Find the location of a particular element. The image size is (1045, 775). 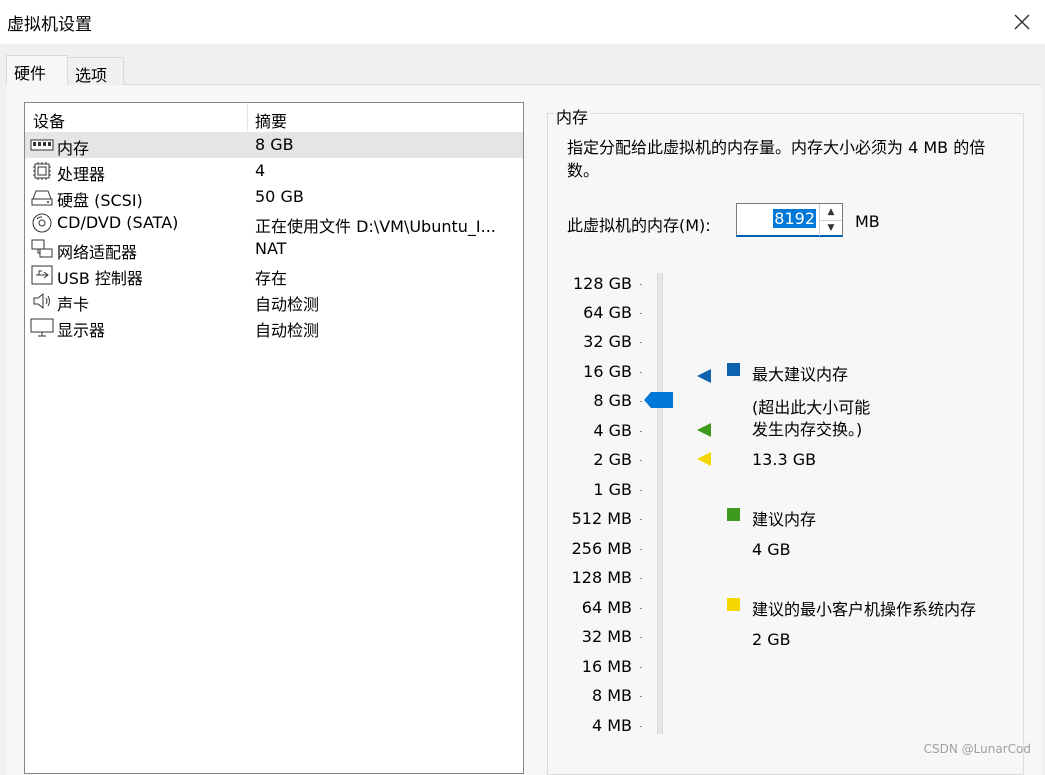

decrement-button: ▼ is located at coordinates (831, 228).